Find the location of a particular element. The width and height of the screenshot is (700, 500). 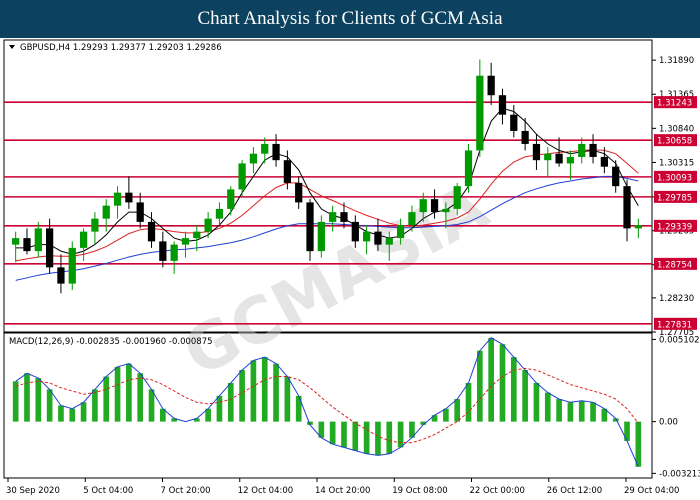

time-tick-label: 14 Oct 20:00 is located at coordinates (342, 491).